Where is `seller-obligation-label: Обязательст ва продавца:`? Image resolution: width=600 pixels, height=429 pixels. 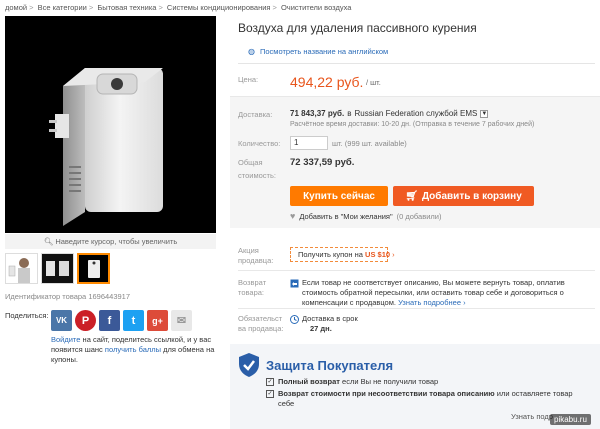
seller-obligation-label: Обязательст ва продавца: is located at coordinates (261, 323).